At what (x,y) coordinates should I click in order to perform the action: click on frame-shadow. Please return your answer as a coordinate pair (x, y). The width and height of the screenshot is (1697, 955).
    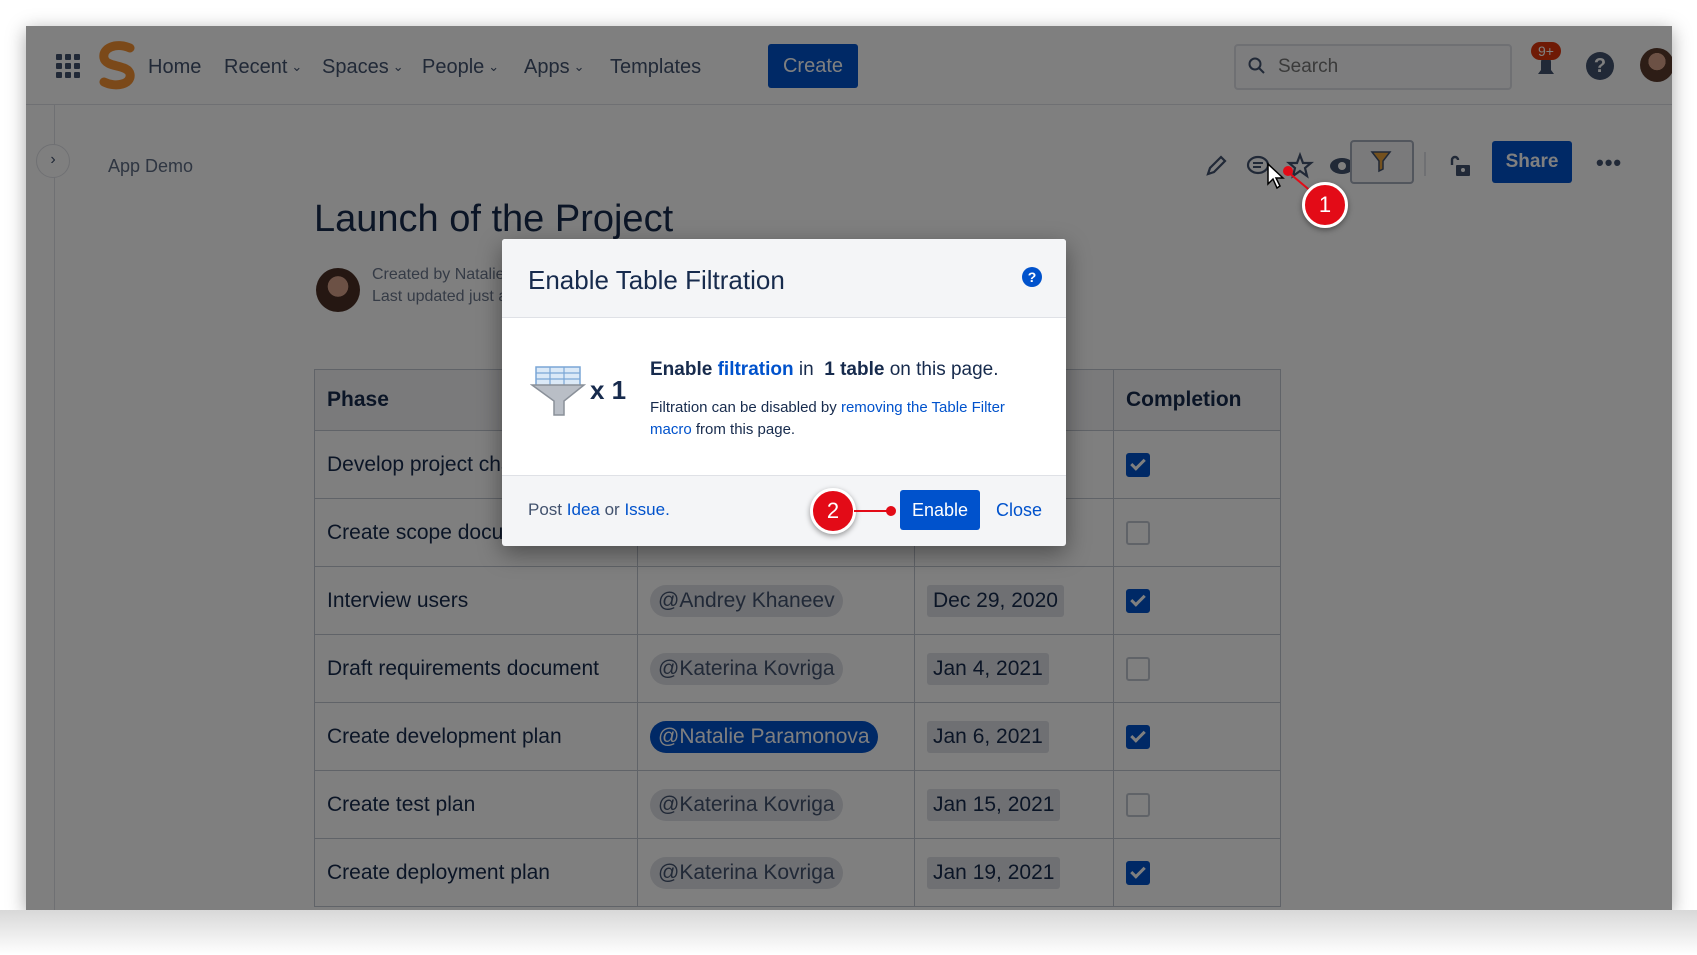
    Looking at the image, I should click on (848, 932).